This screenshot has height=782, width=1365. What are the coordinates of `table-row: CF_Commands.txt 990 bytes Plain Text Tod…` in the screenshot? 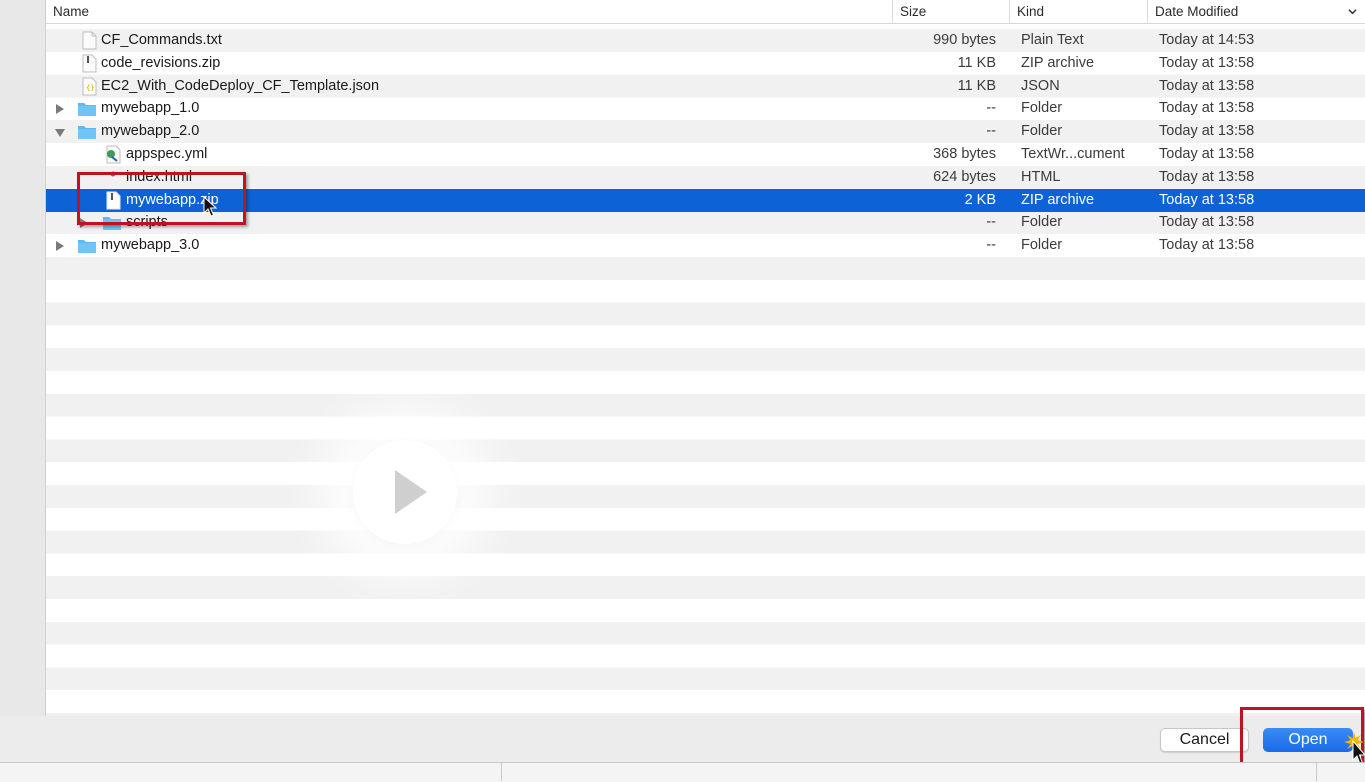 It's located at (705, 40).